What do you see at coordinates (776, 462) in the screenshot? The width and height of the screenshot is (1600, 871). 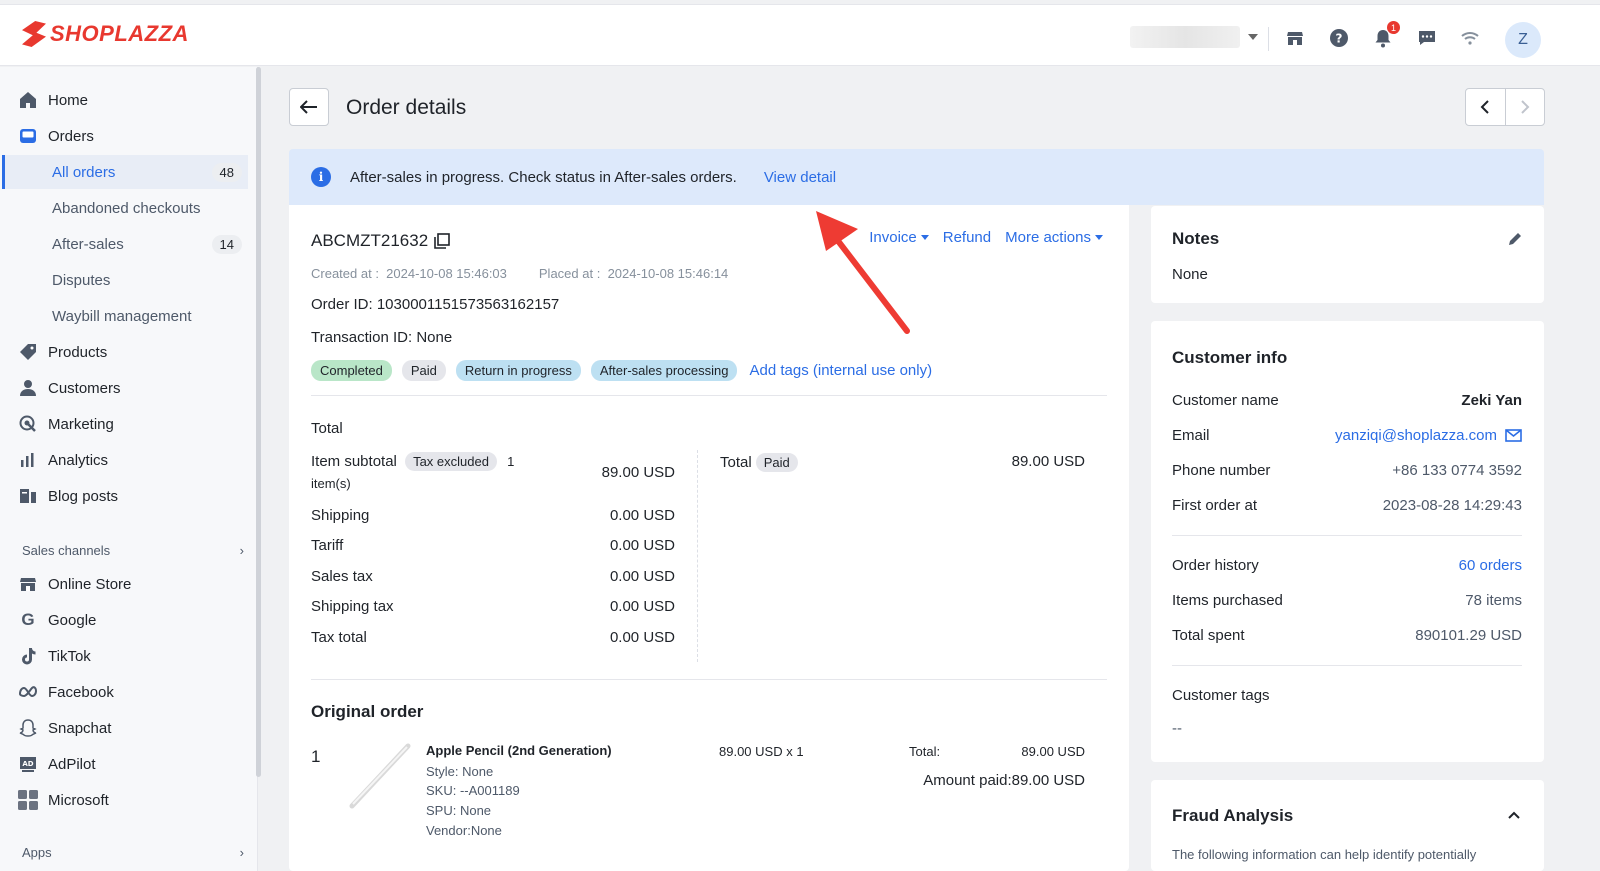 I see `paid-badge: Paid` at bounding box center [776, 462].